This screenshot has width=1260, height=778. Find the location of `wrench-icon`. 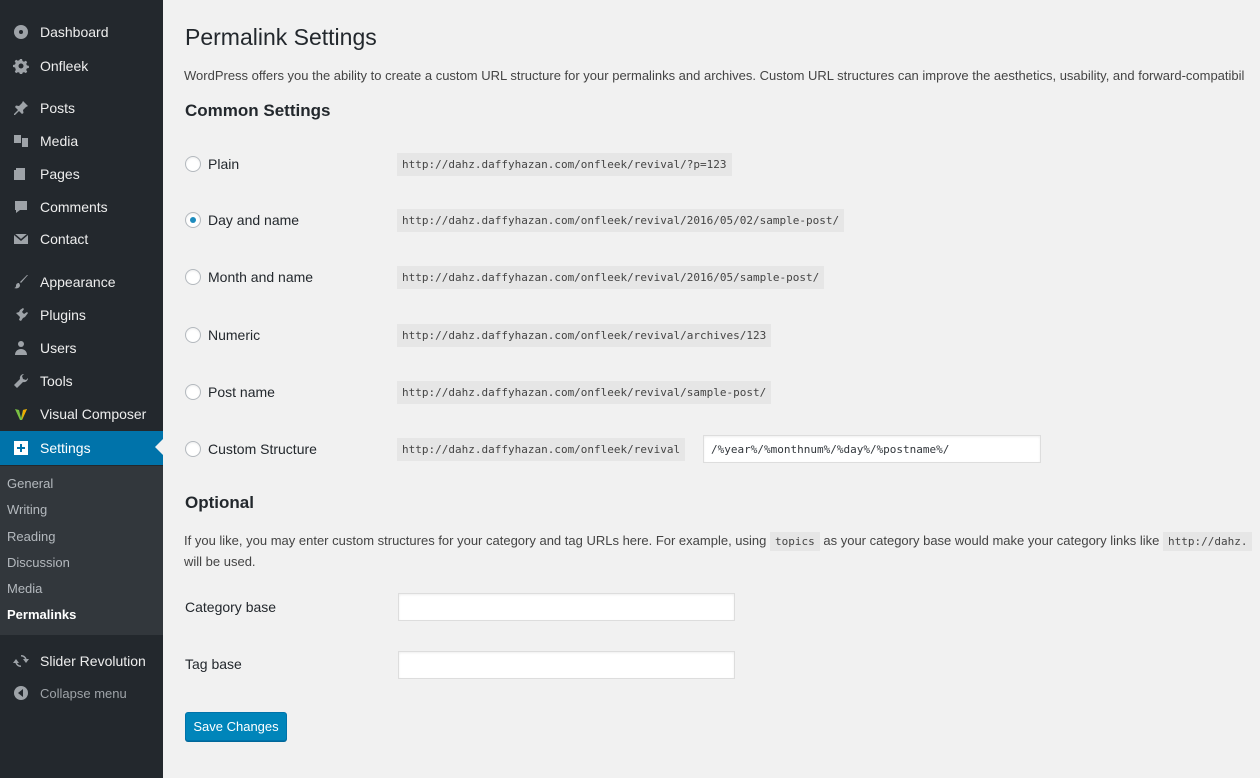

wrench-icon is located at coordinates (21, 381).